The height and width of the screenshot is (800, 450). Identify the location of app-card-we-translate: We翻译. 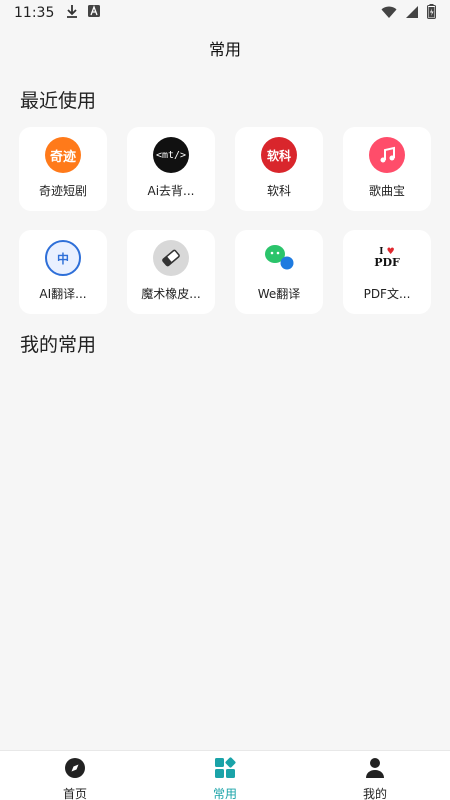
(279, 272).